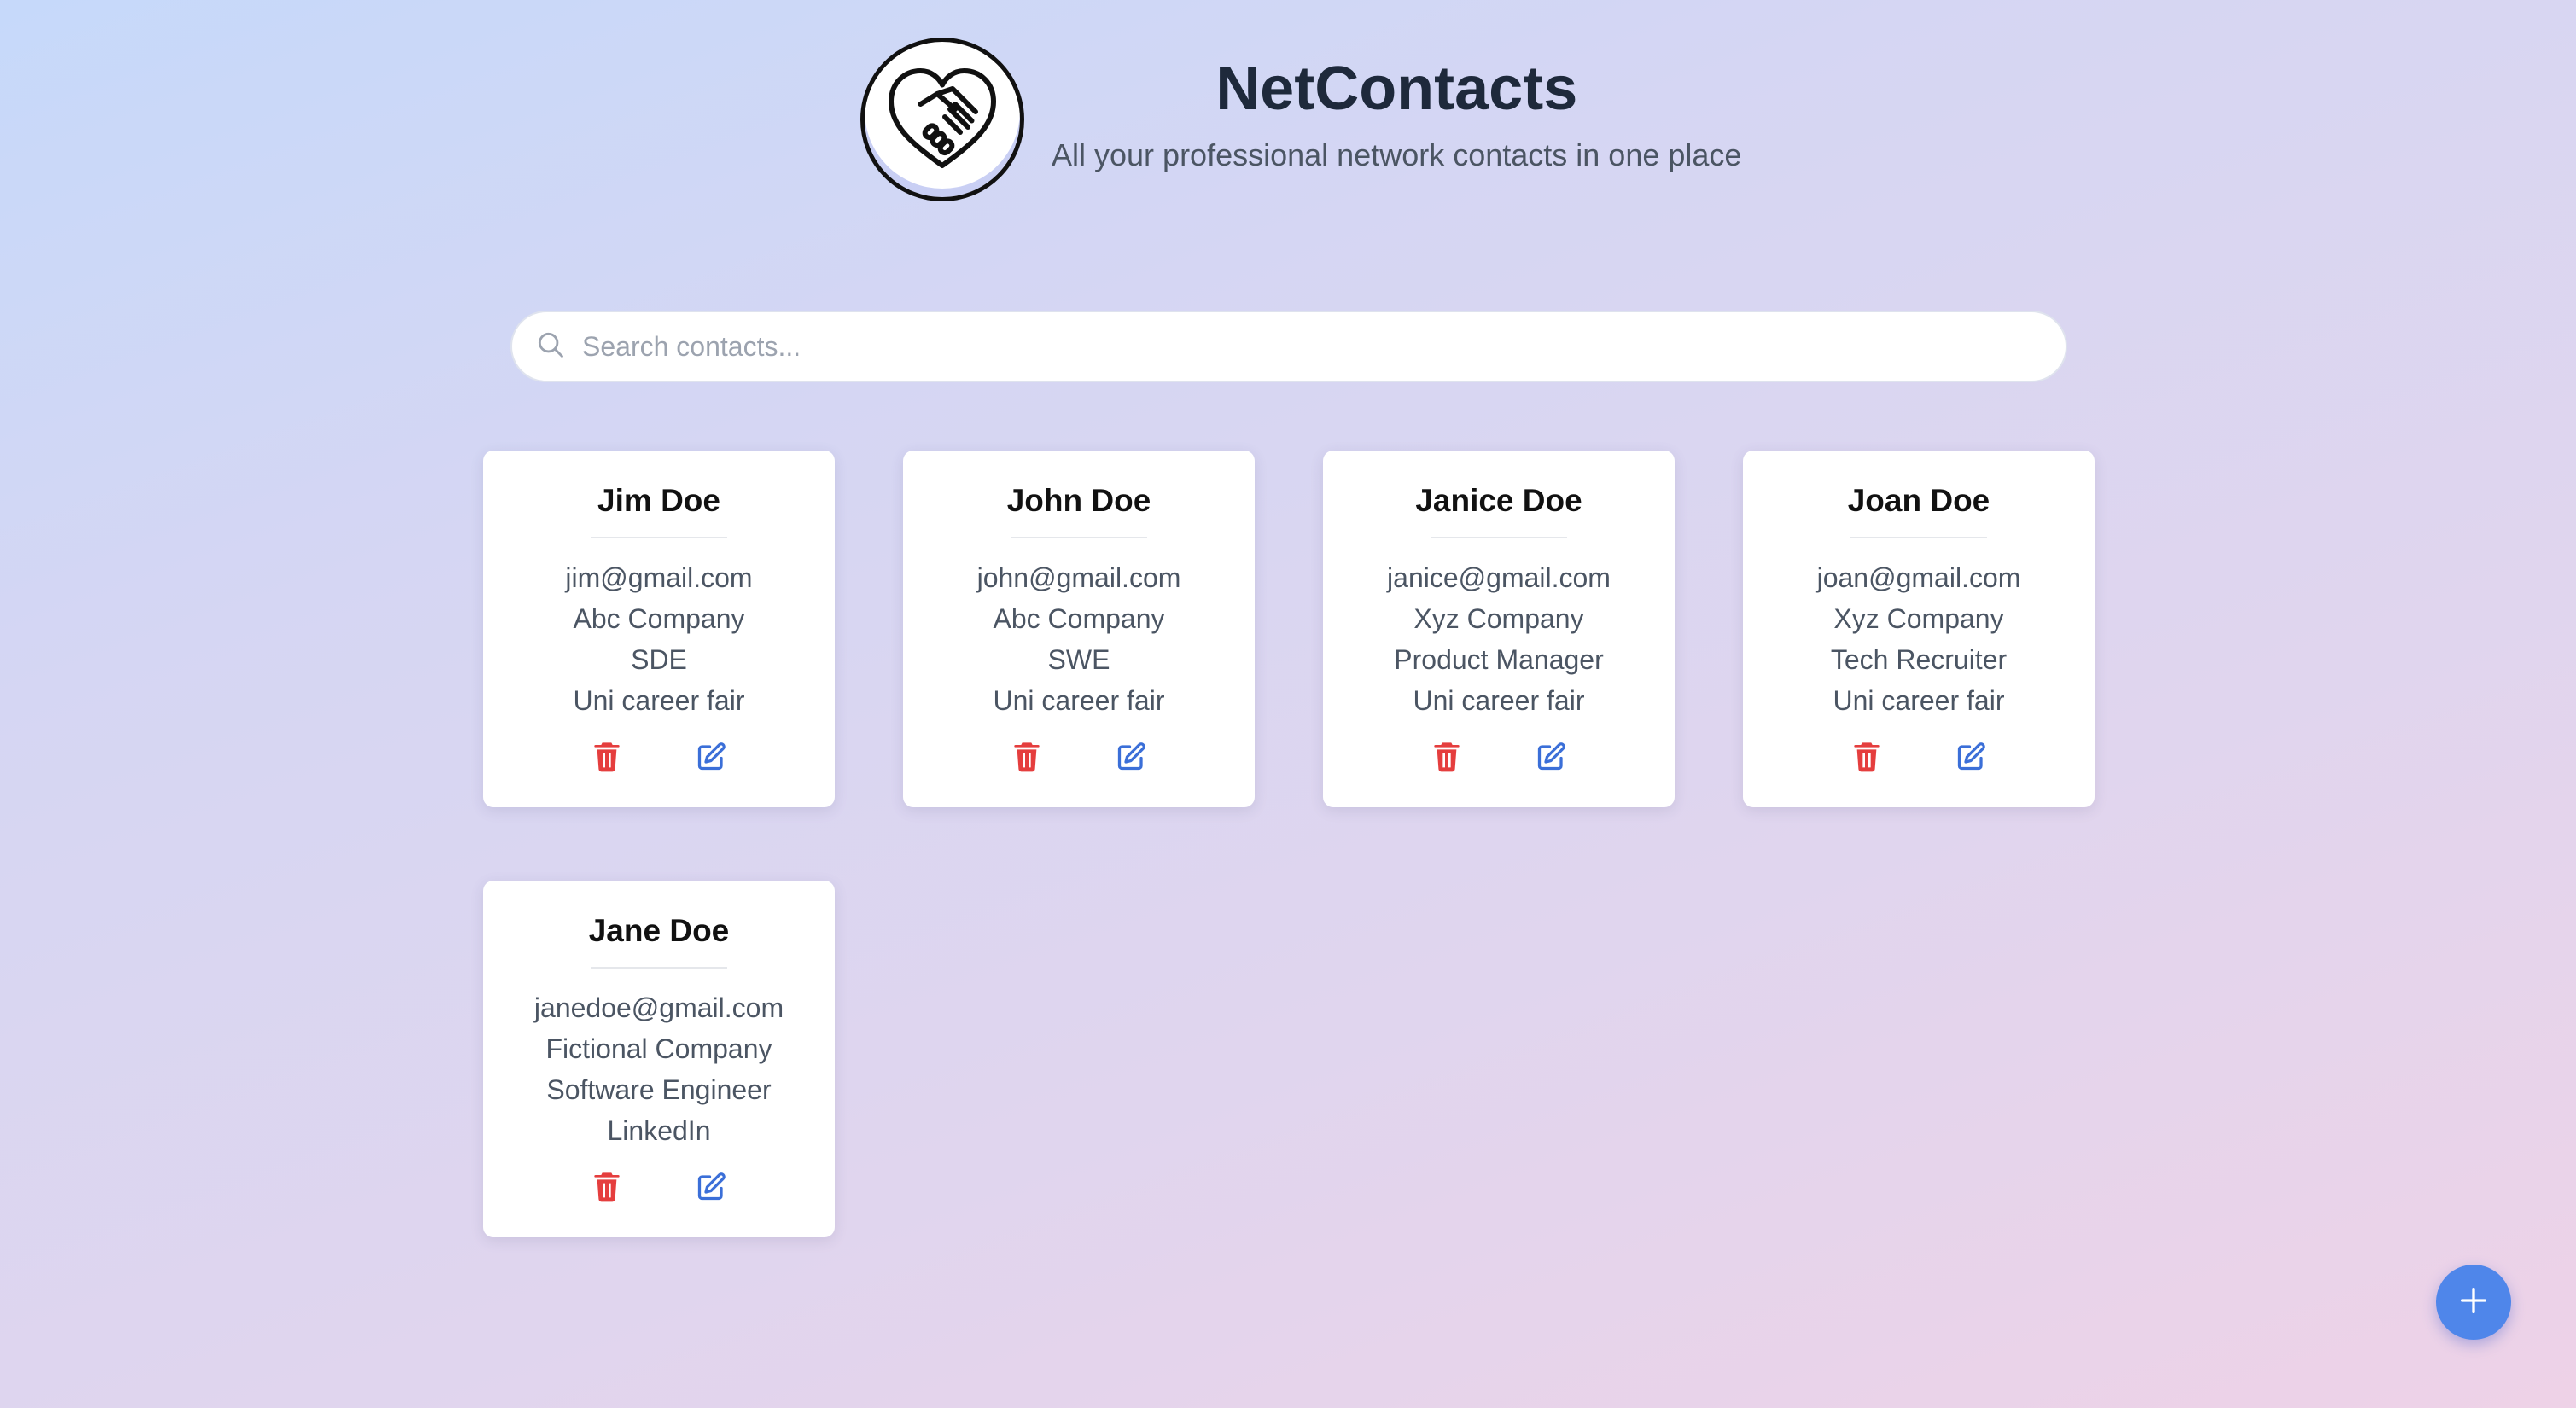 Image resolution: width=2576 pixels, height=1408 pixels. I want to click on contact-role: SDE, so click(659, 659).